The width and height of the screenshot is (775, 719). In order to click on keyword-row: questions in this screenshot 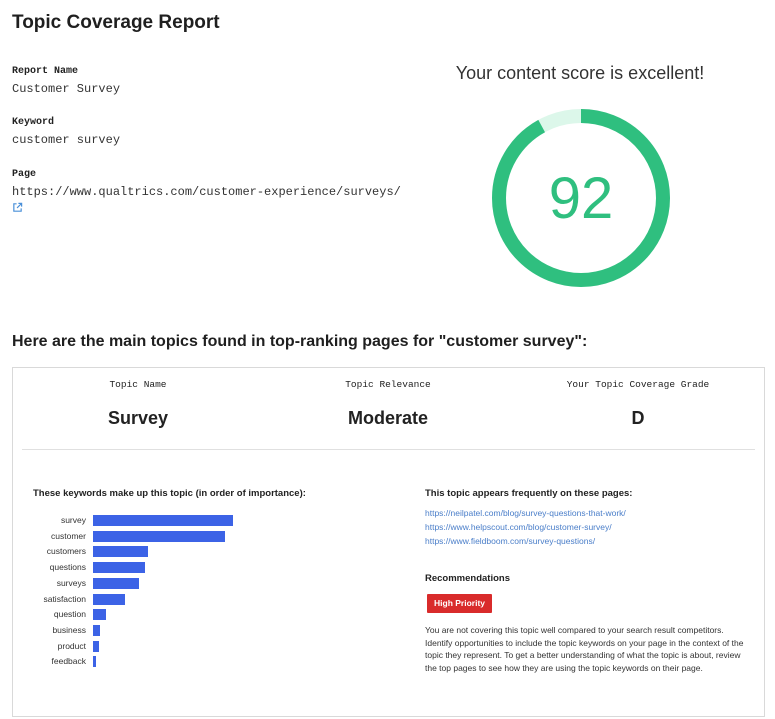, I will do `click(79, 567)`.